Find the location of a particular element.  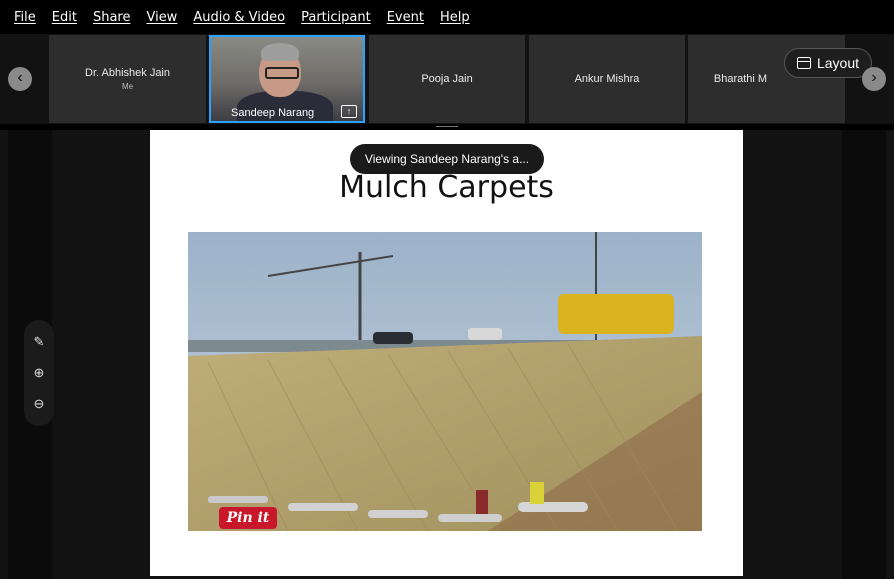

participant-name: Bharathi M is located at coordinates (740, 79).